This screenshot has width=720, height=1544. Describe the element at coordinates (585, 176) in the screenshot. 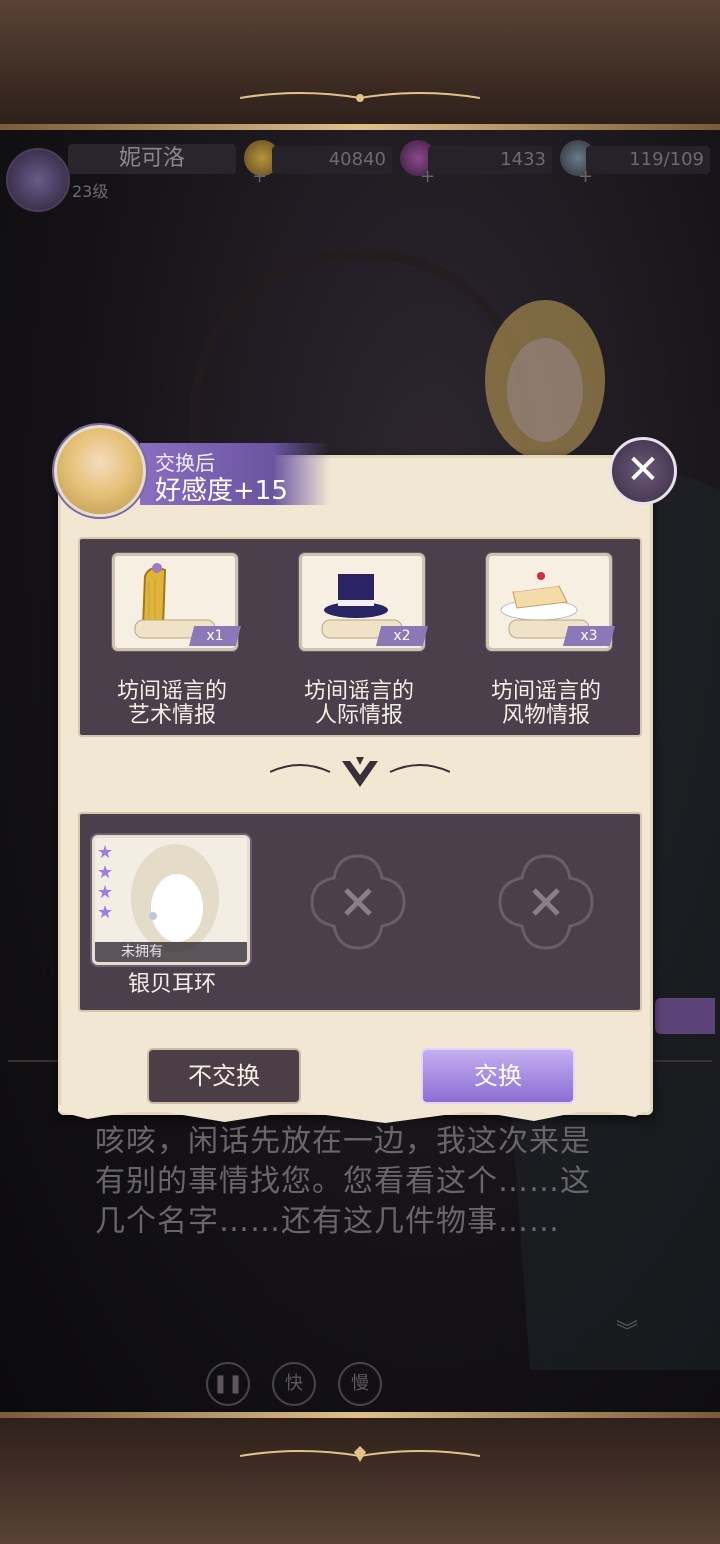

I see `add-stamina-icon: +` at that location.